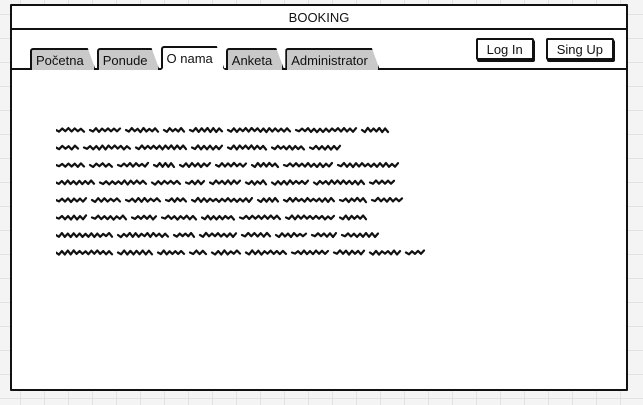  What do you see at coordinates (193, 58) in the screenshot?
I see `tab-o-nama: O nama` at bounding box center [193, 58].